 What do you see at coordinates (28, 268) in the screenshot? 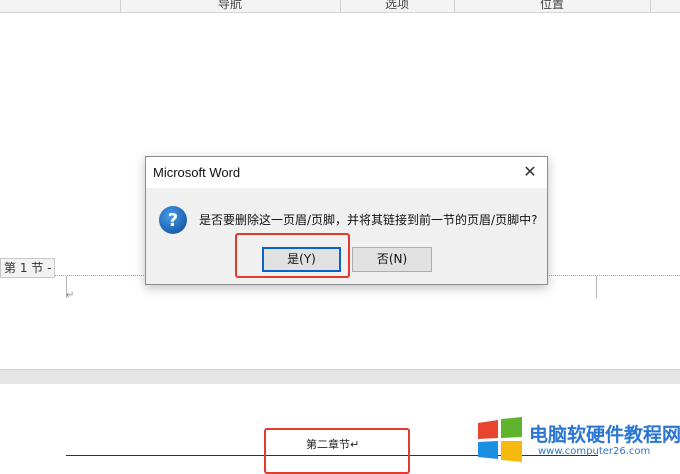
I see `section-tag: 第 1 节 -` at bounding box center [28, 268].